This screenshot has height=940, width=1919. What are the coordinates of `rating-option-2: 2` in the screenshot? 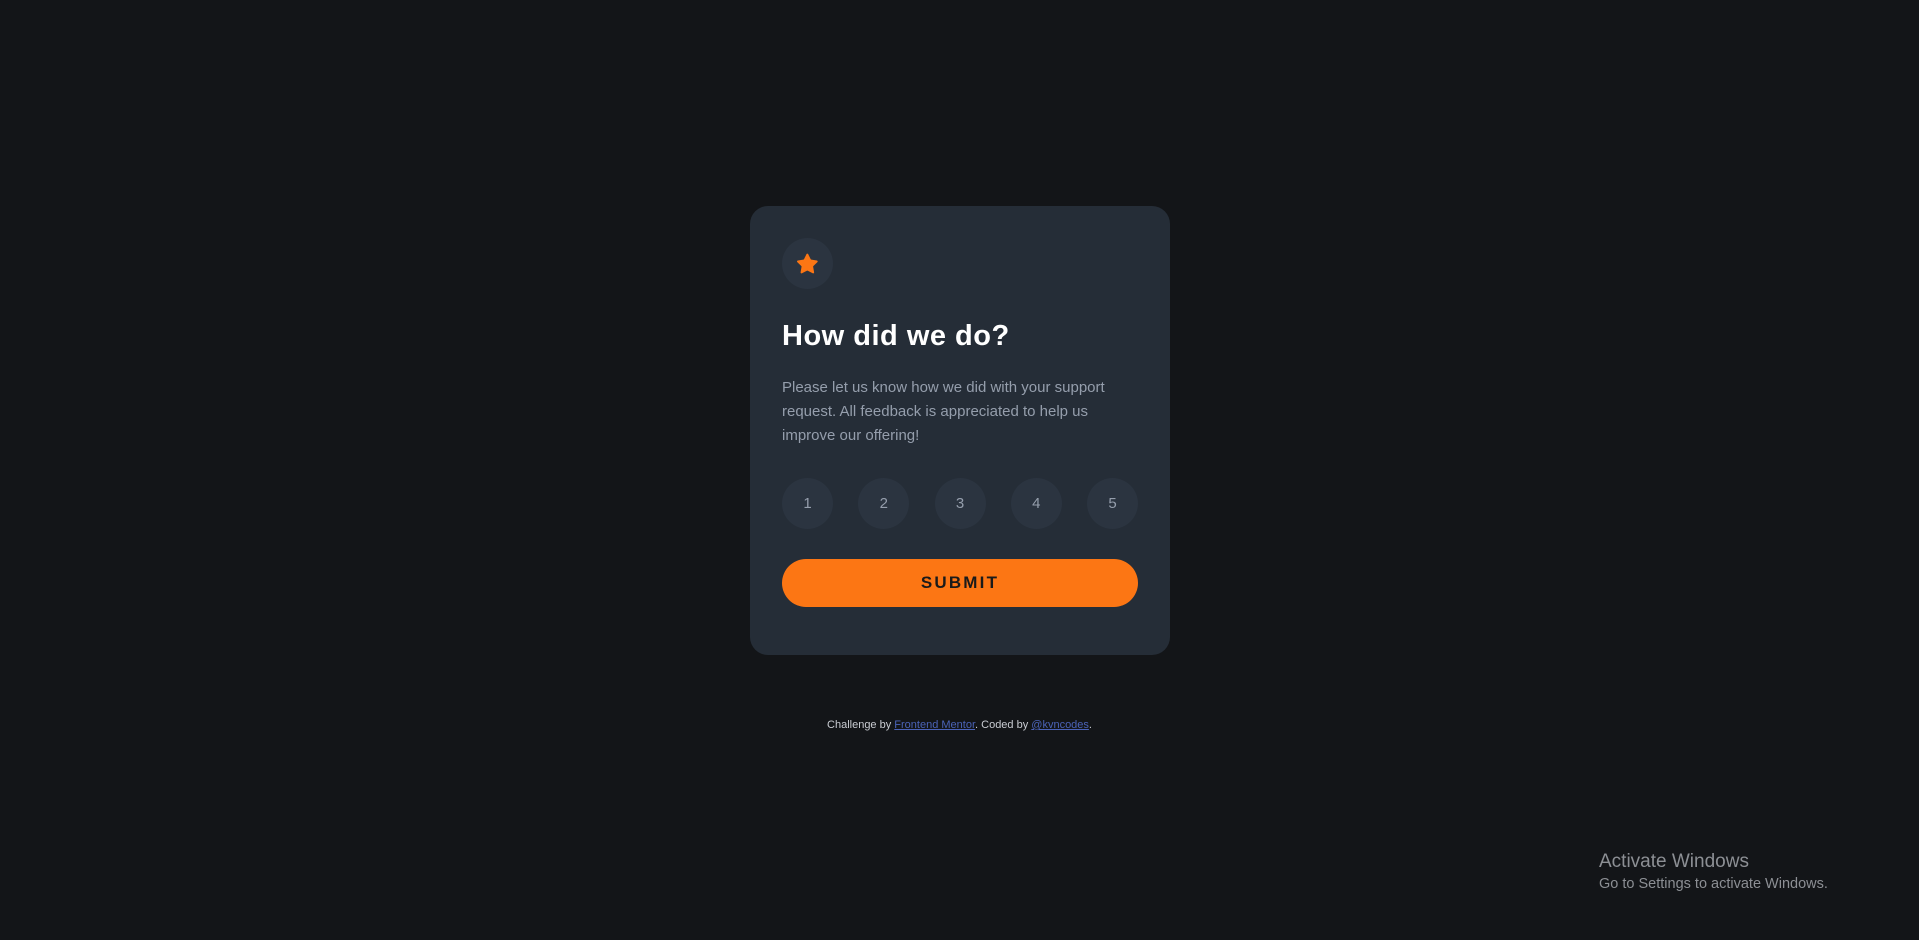 It's located at (884, 503).